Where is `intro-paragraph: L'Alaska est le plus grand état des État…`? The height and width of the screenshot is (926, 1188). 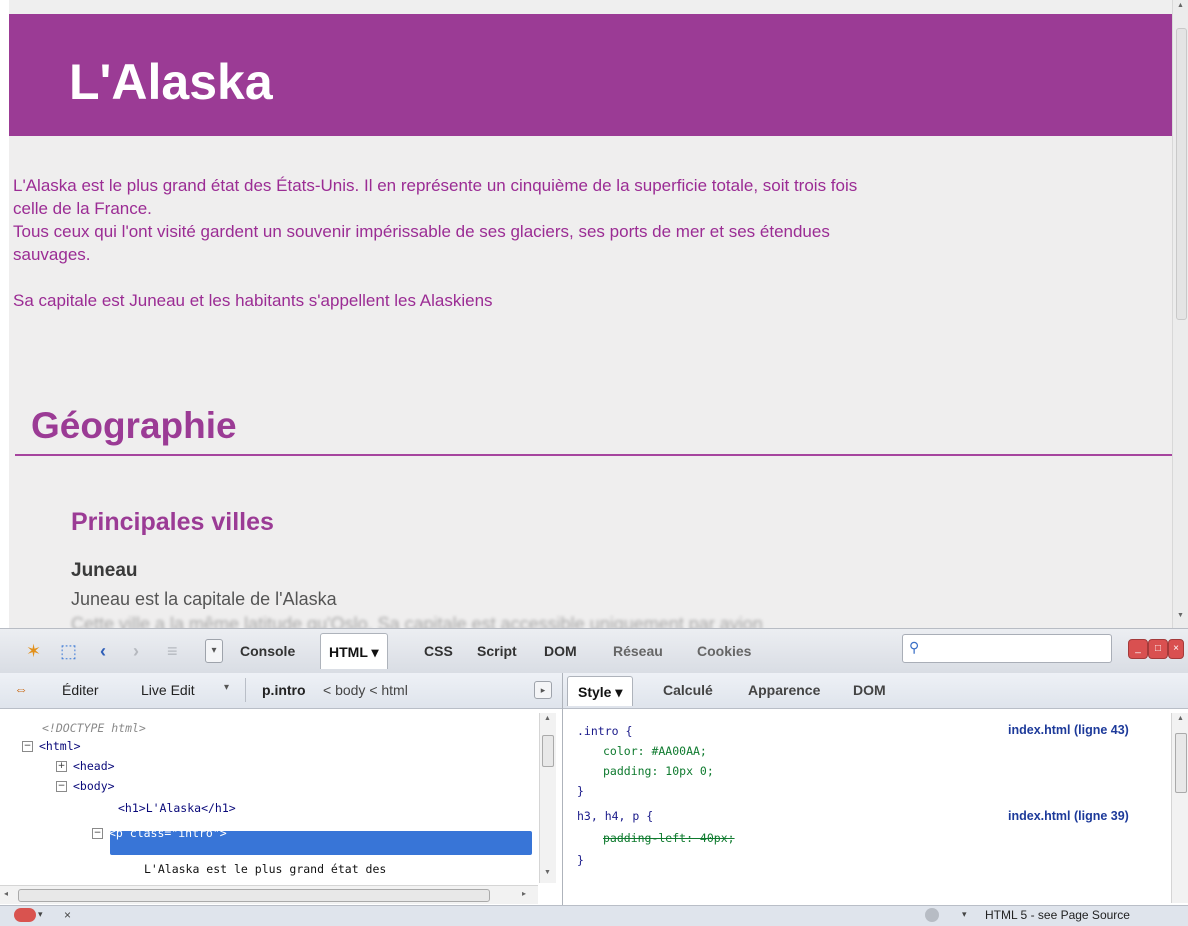 intro-paragraph: L'Alaska est le plus grand état des État… is located at coordinates (583, 243).